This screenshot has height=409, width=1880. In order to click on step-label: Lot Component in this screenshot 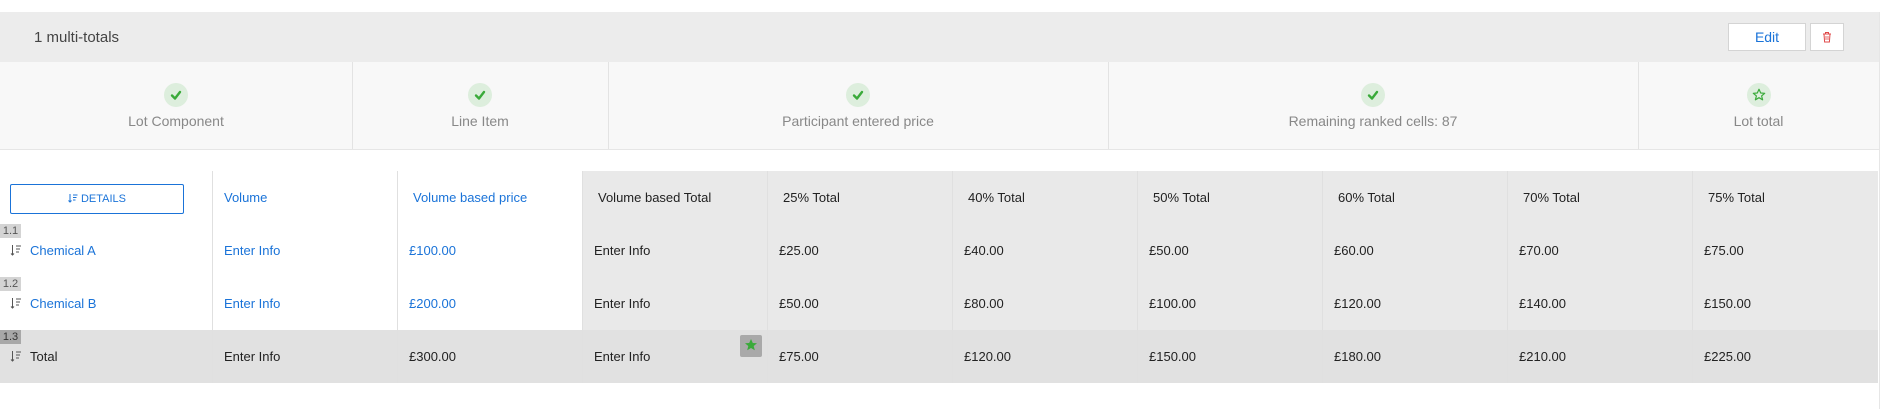, I will do `click(176, 121)`.